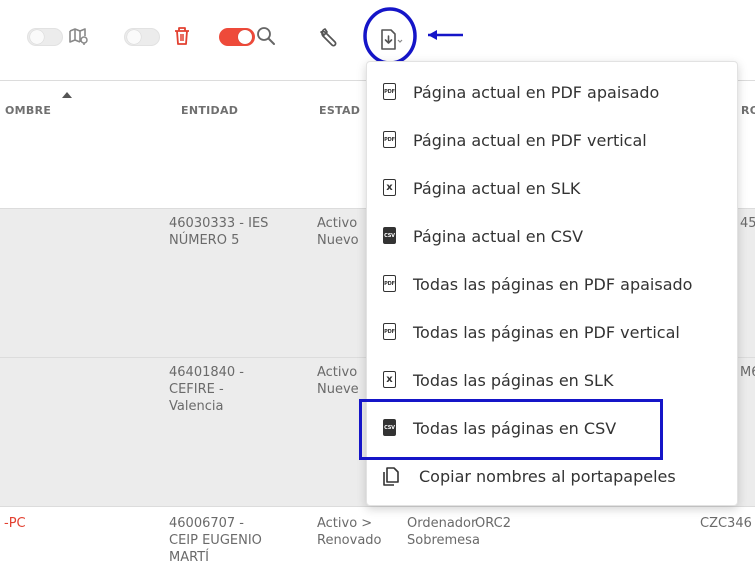  I want to click on cell-estado: Activo Nuevo, so click(338, 232).